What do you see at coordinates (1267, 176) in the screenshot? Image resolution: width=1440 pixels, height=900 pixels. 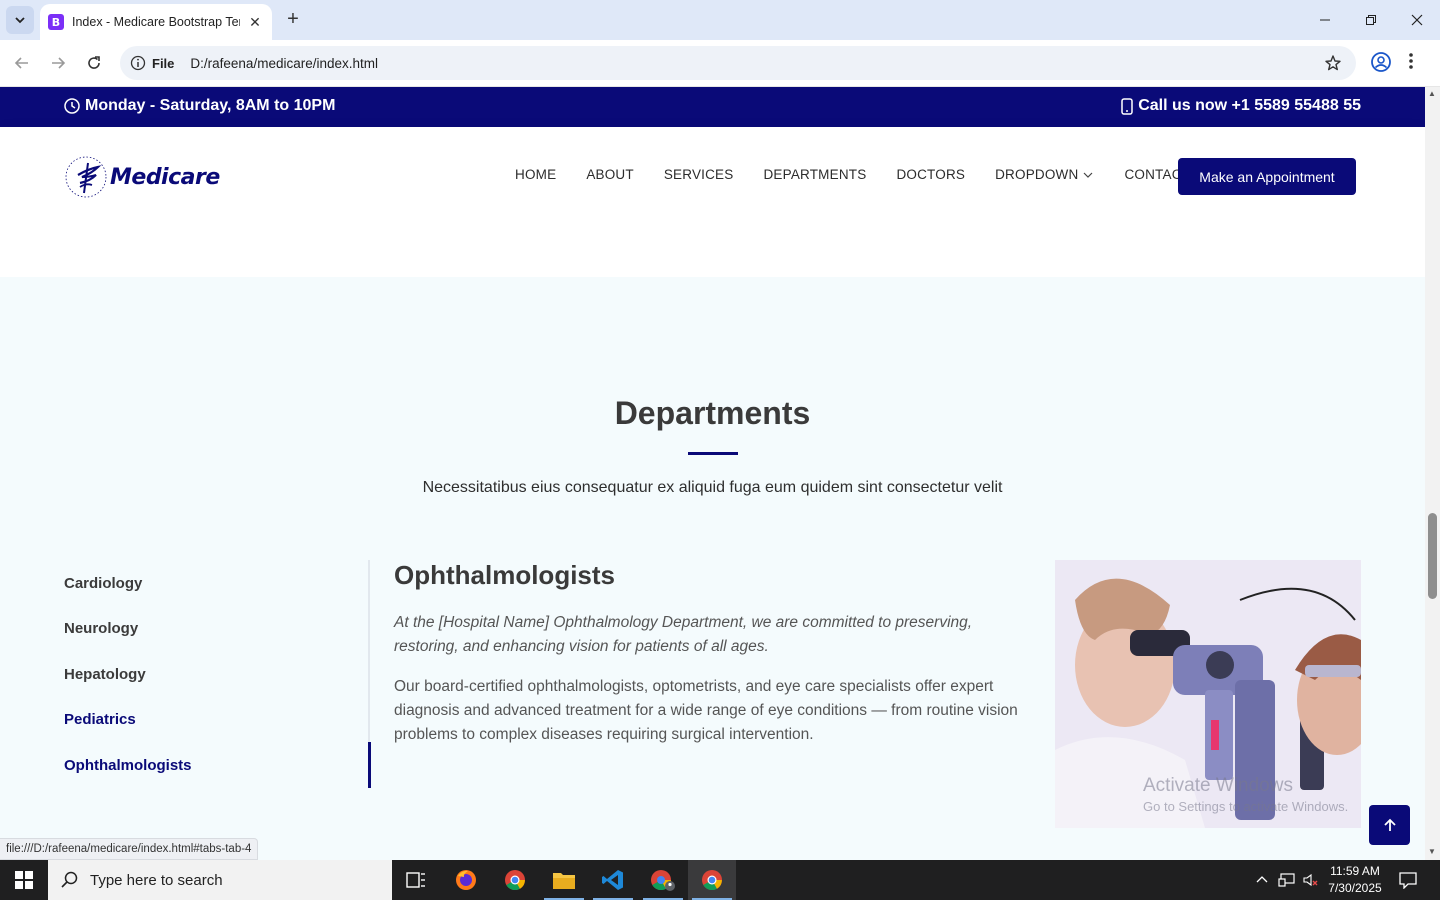 I see `make-appointment-button: Make an Appointment` at bounding box center [1267, 176].